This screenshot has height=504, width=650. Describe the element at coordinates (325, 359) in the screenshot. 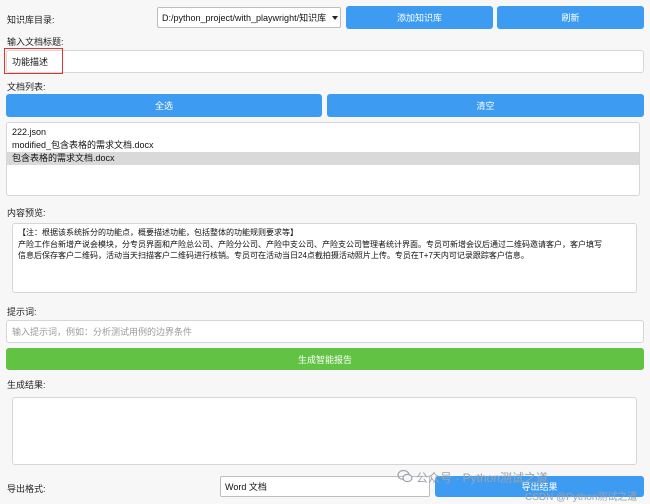

I see `generate-report-button: 生成智能报告` at that location.